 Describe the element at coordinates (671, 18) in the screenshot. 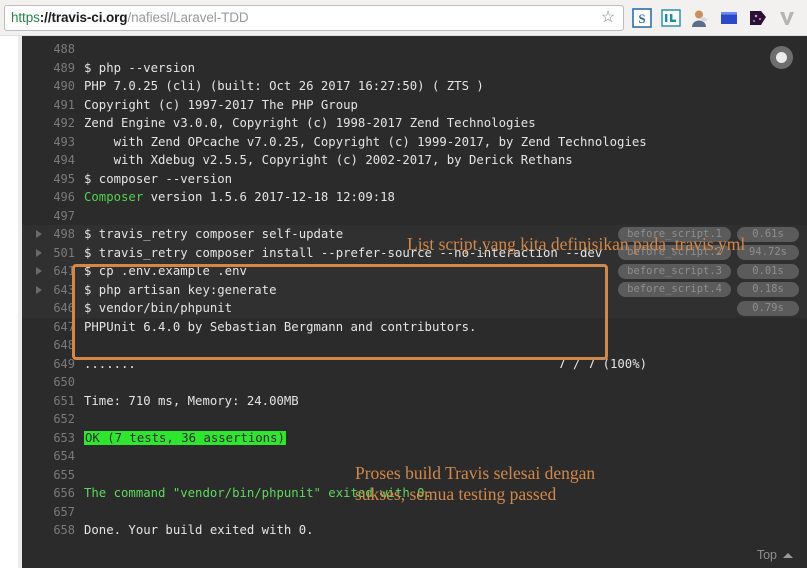

I see `linkedin-icon` at that location.